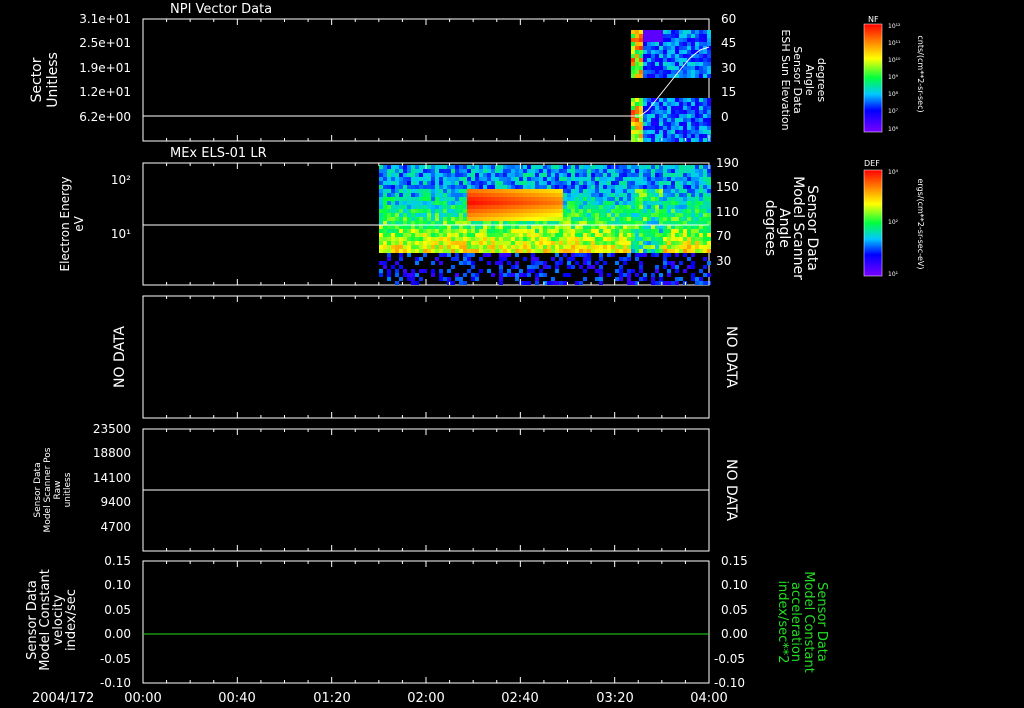  I want to click on right-axis-label-line: ESH Sun Elevation, so click(785, 79).